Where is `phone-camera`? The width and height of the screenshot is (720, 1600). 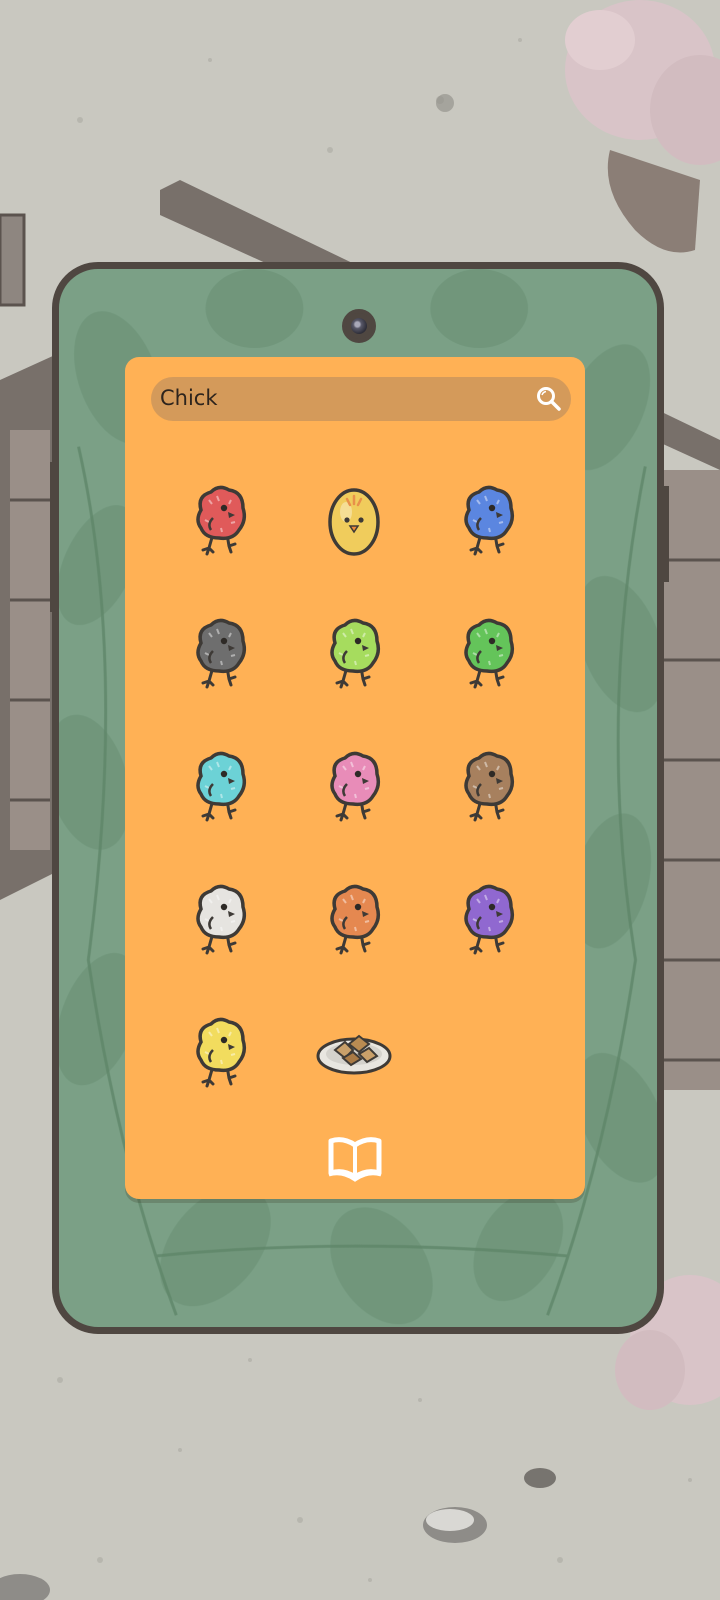 phone-camera is located at coordinates (359, 326).